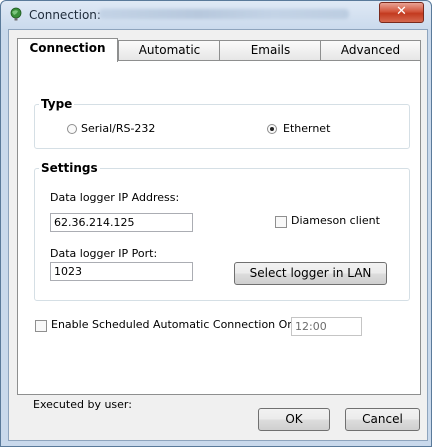  What do you see at coordinates (382, 419) in the screenshot?
I see `cancel-button: Cancel` at bounding box center [382, 419].